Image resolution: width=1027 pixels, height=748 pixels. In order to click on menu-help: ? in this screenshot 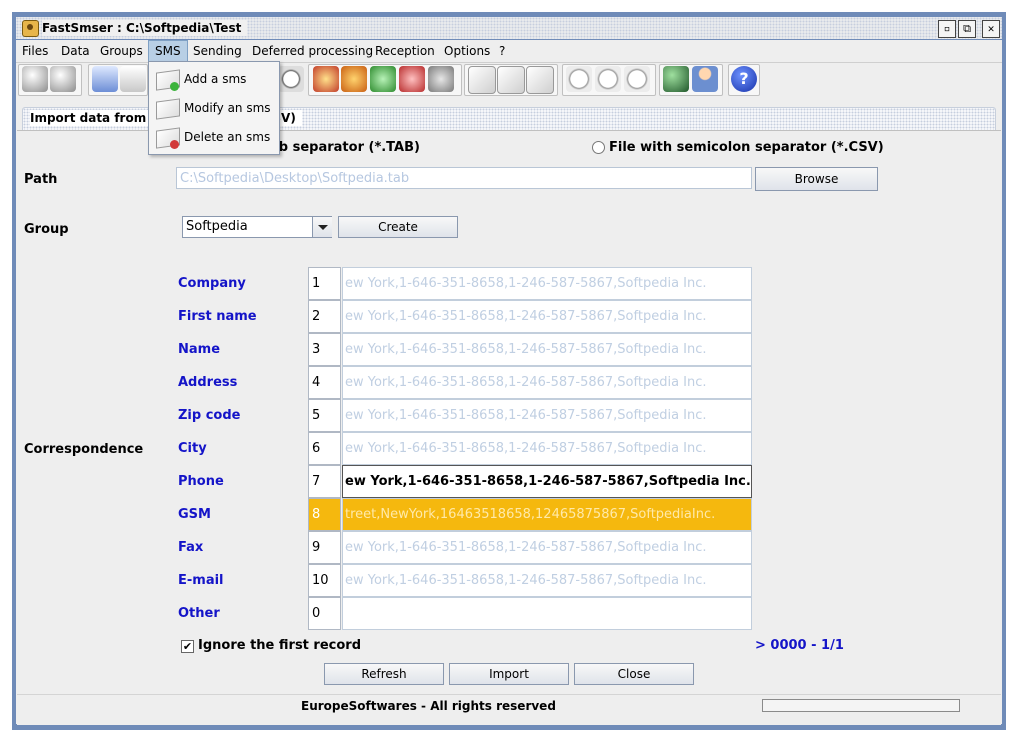, I will do `click(502, 51)`.